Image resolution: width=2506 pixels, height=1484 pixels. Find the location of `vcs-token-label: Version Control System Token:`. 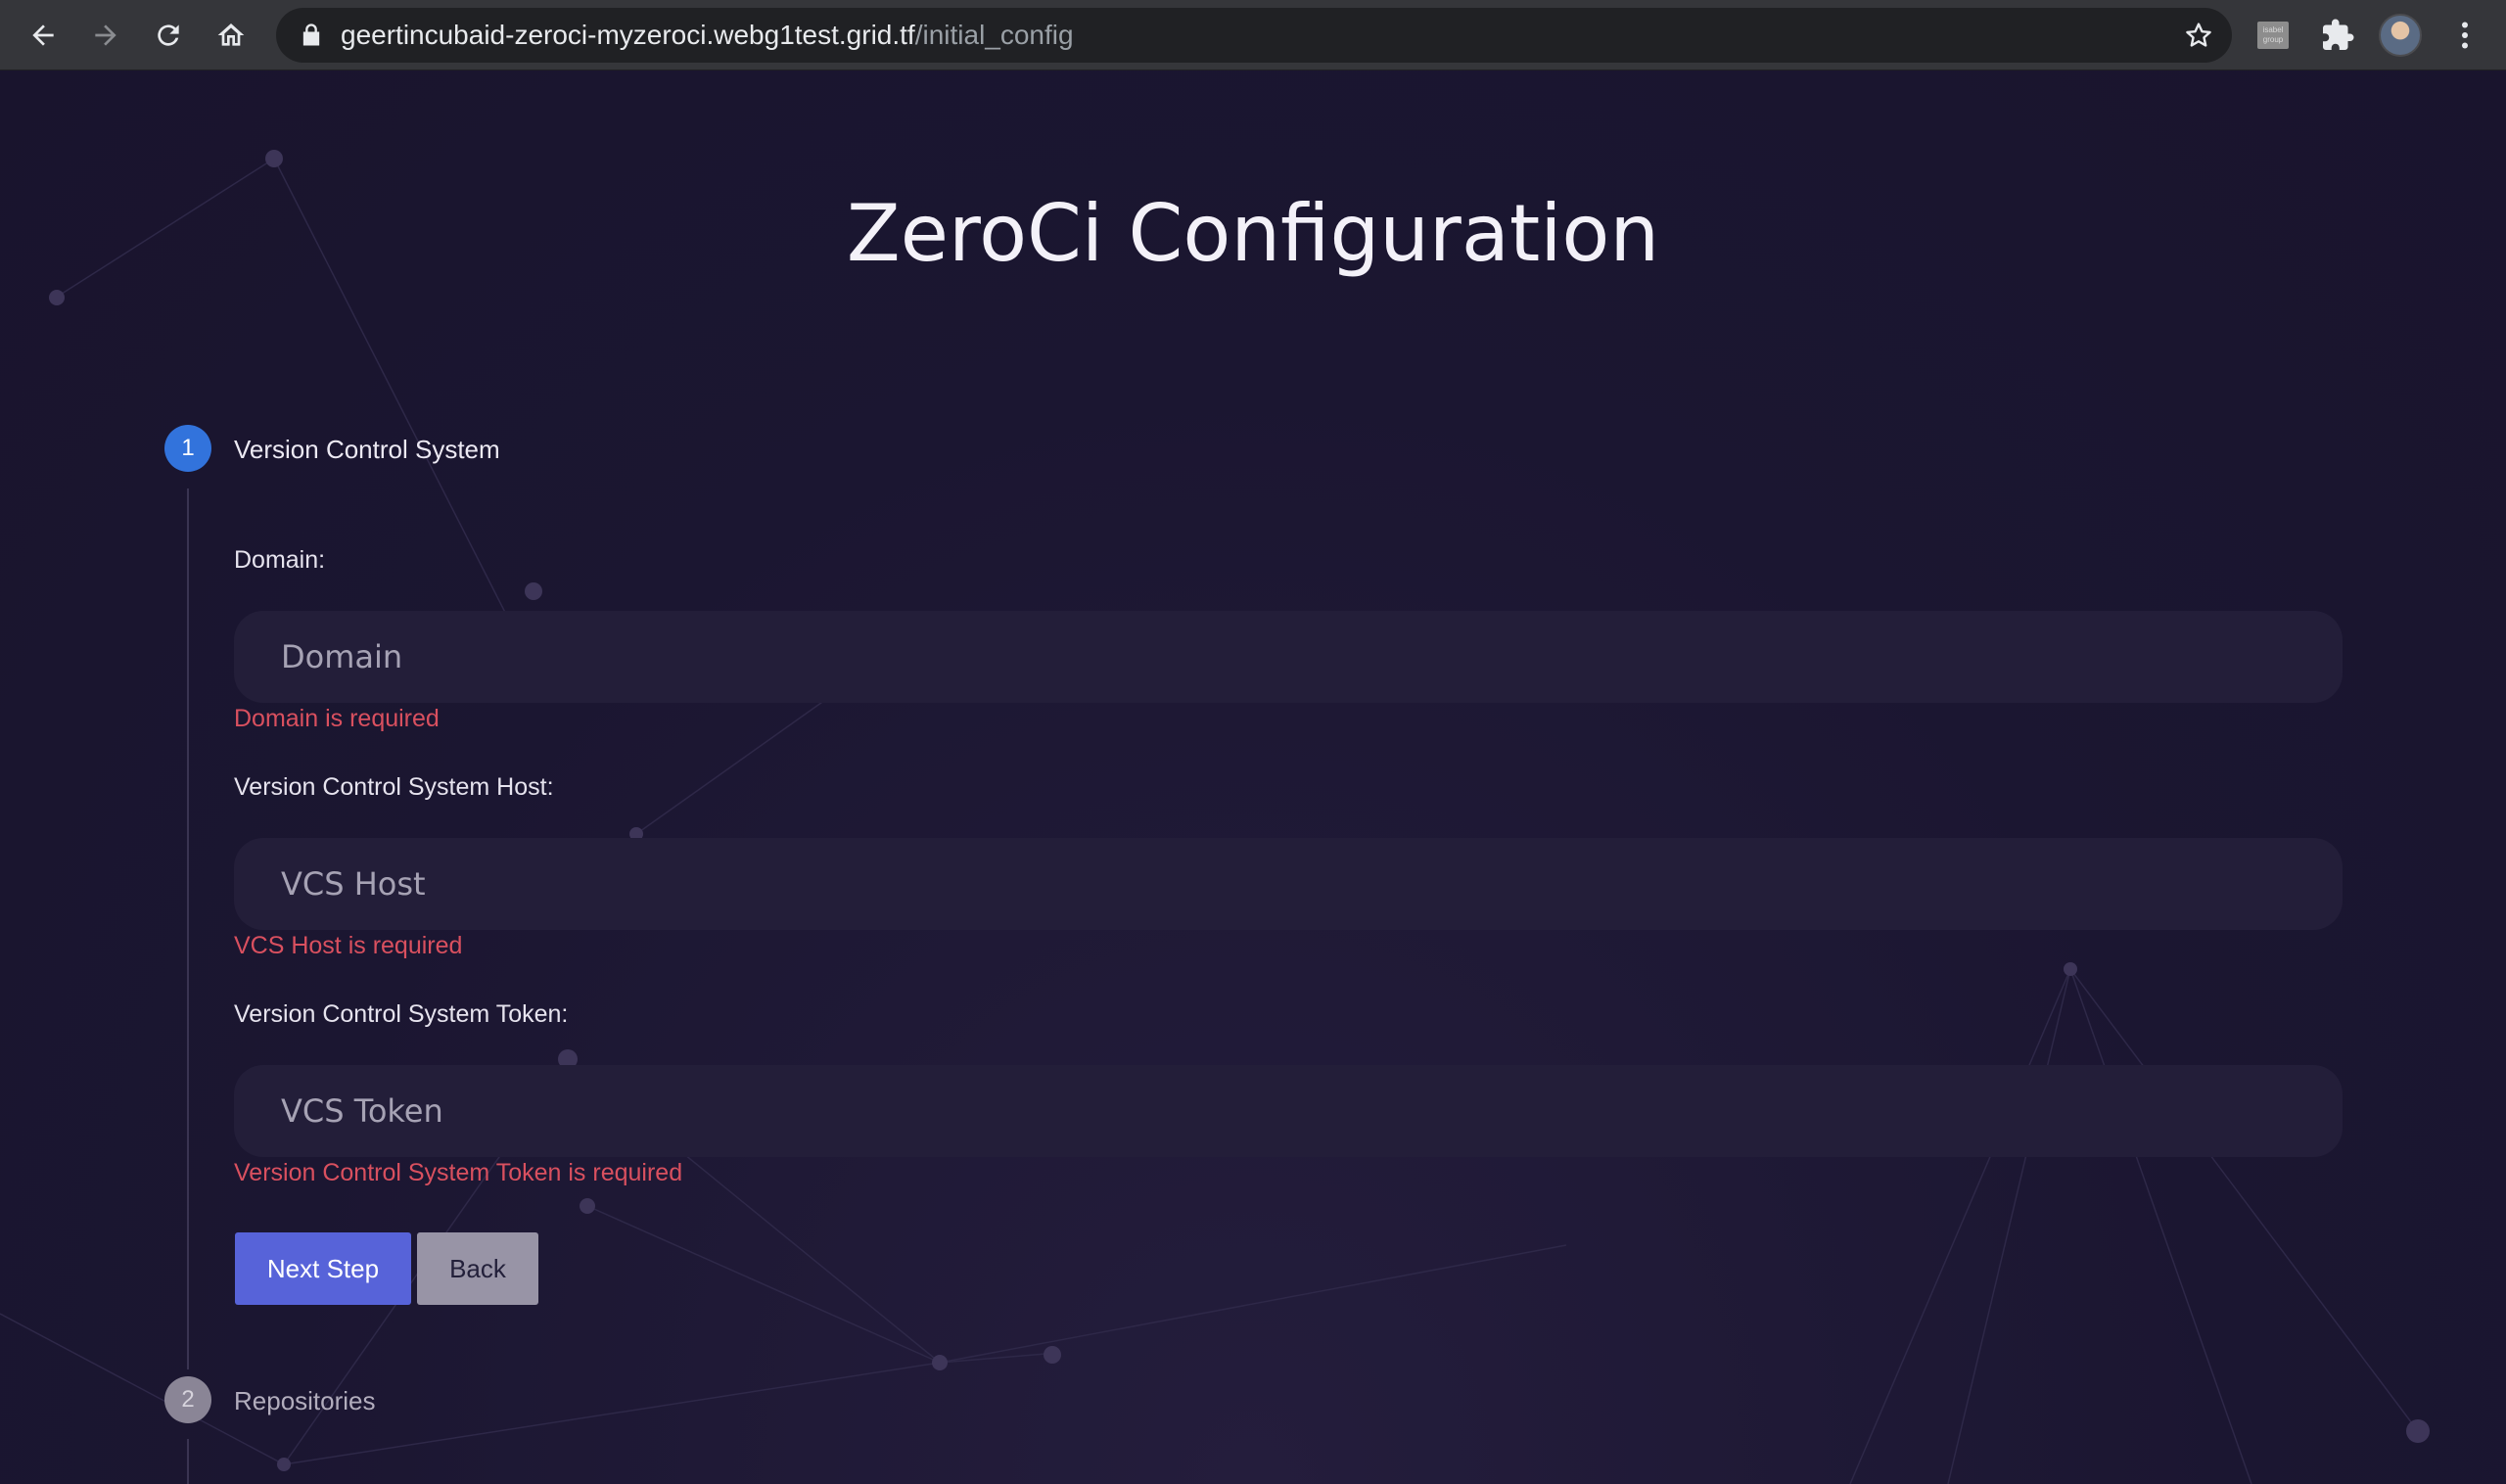

vcs-token-label: Version Control System Token: is located at coordinates (401, 1014).